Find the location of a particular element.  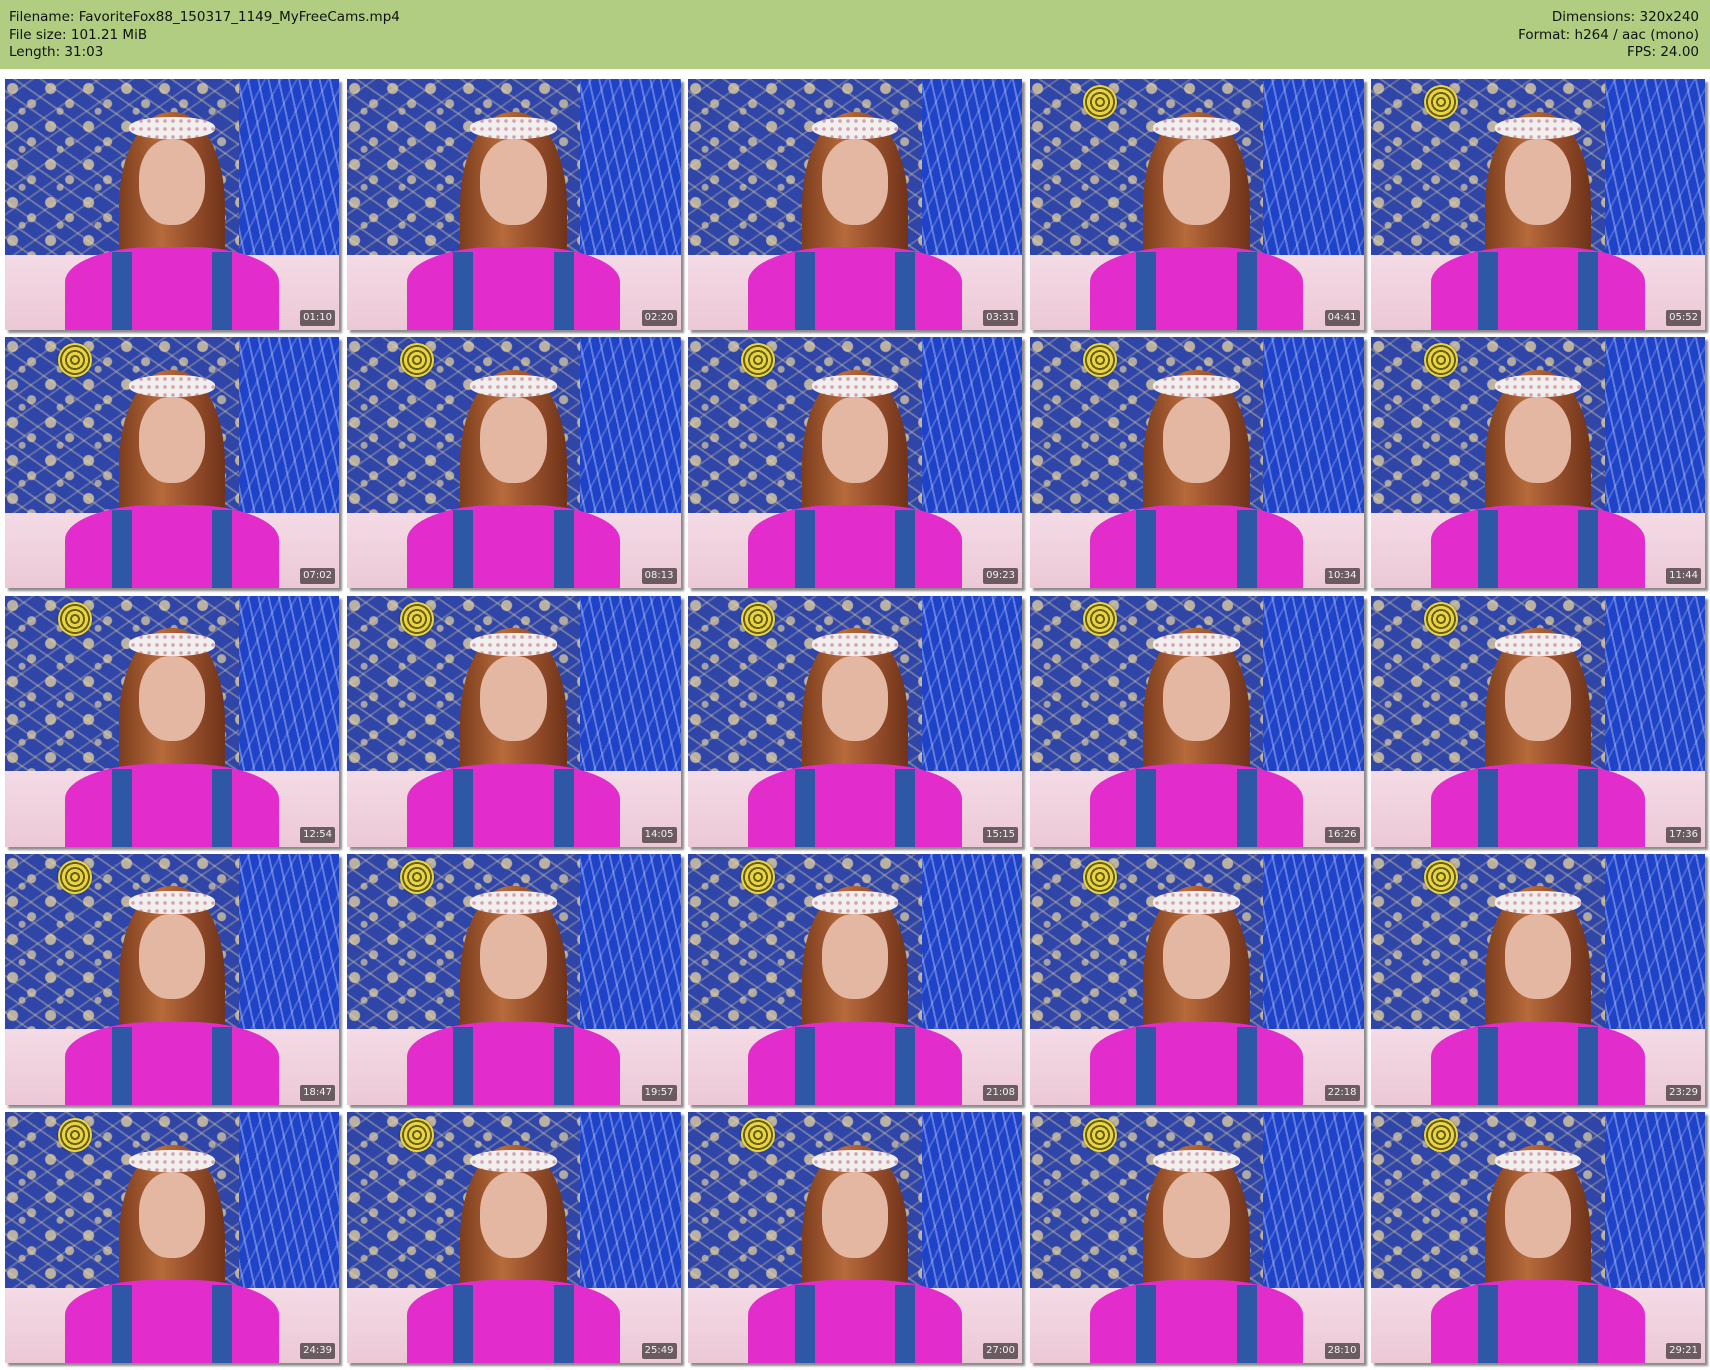

video-thumbnail: 27:00 is located at coordinates (855, 1237).